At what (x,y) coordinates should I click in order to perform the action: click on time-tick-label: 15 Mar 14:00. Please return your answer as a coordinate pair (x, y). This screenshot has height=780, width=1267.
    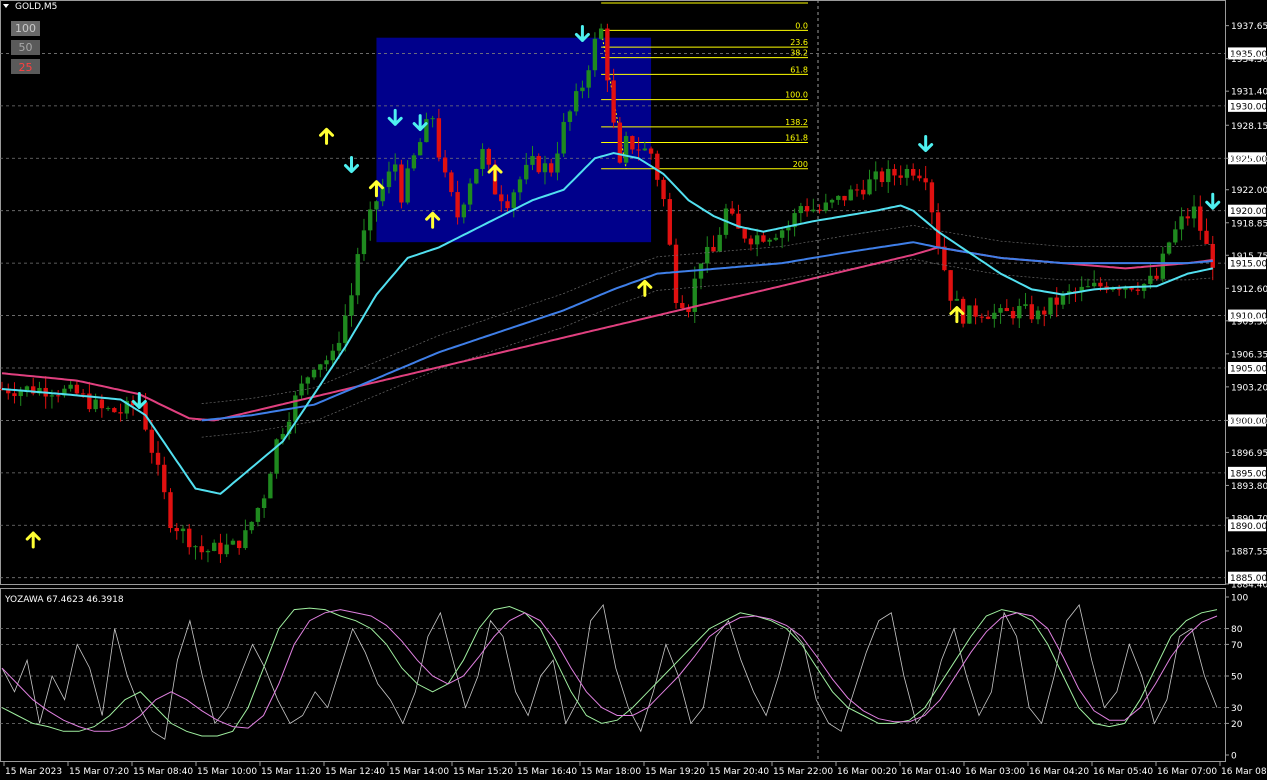
    Looking at the image, I should click on (419, 772).